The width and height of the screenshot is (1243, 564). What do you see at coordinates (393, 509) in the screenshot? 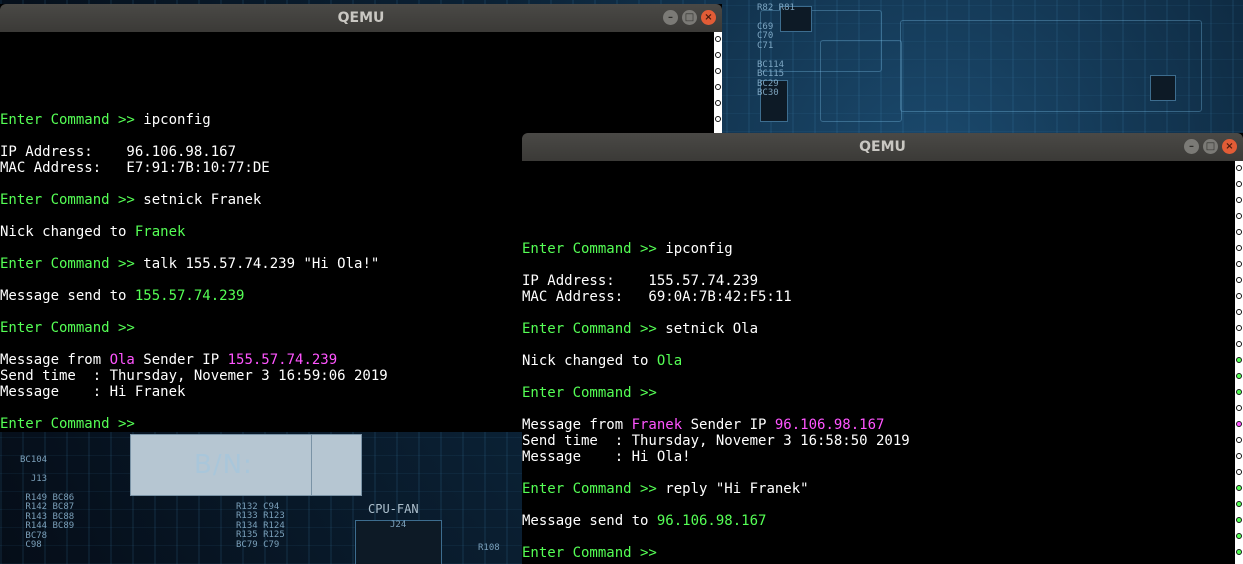
I see `cpu-fan-label: CPU-FAN` at bounding box center [393, 509].